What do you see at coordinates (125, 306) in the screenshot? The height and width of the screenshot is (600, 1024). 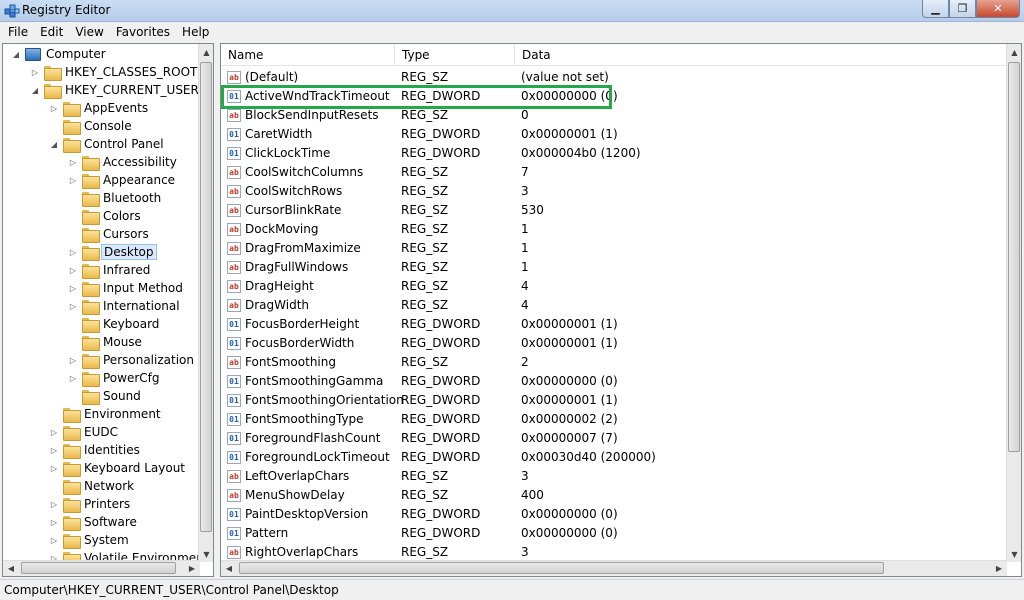 I see `tree-item: ▷ International` at bounding box center [125, 306].